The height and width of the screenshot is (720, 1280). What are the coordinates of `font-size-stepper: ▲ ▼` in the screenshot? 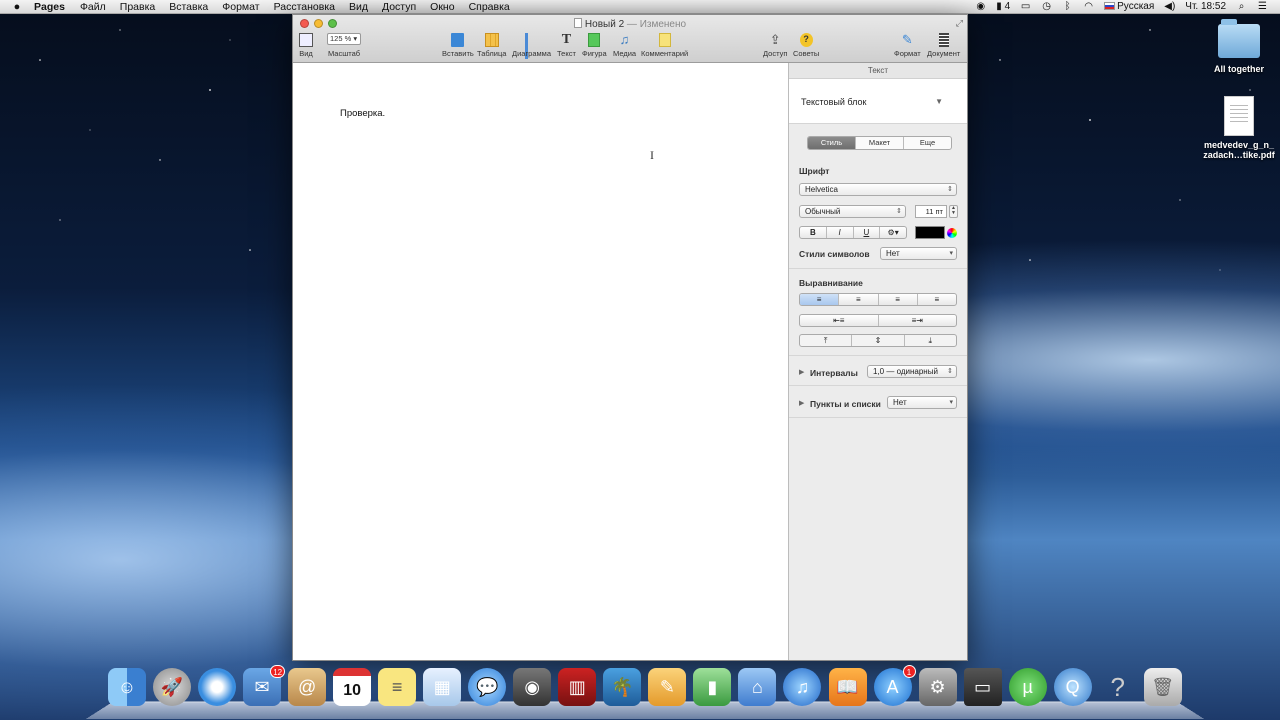 It's located at (953, 211).